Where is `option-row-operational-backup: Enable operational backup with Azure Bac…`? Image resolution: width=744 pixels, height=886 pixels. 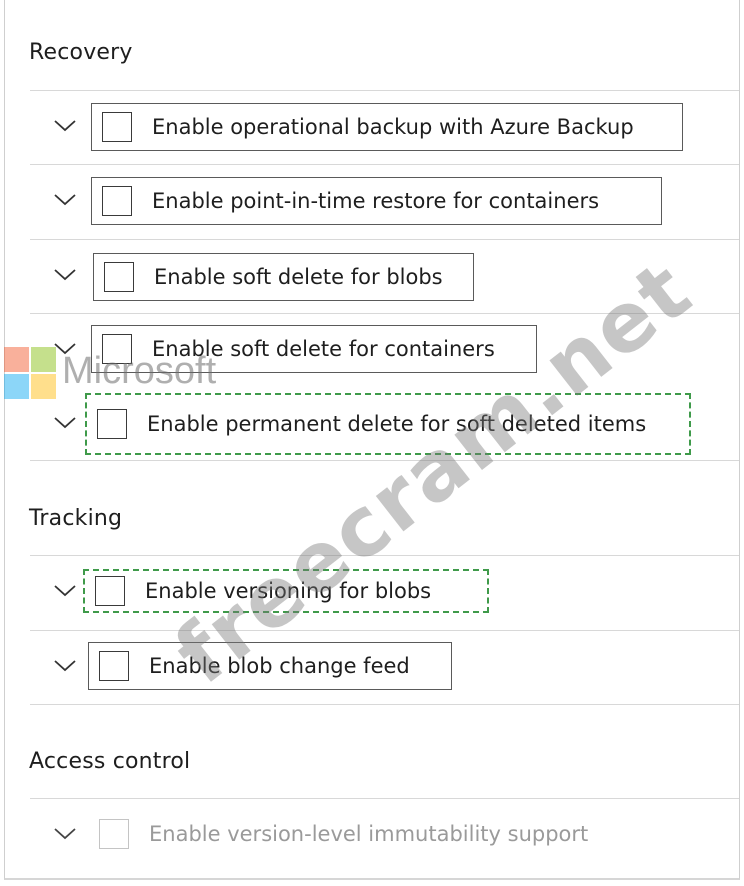 option-row-operational-backup: Enable operational backup with Azure Bac… is located at coordinates (372, 127).